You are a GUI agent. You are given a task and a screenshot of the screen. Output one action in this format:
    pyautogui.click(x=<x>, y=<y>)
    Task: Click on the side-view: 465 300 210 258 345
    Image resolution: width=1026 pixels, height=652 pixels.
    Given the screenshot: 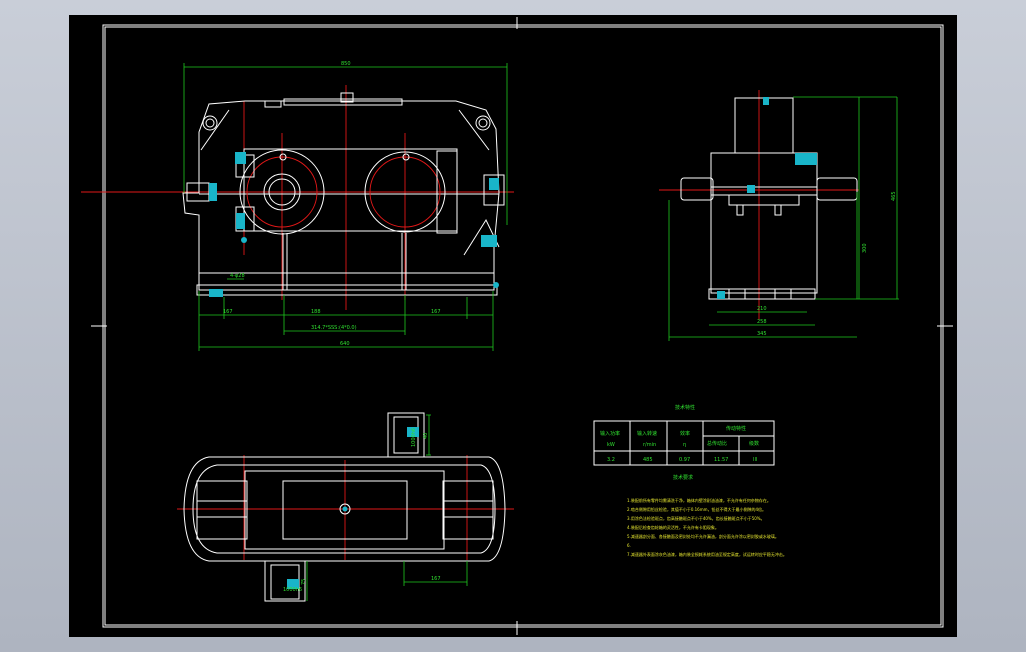 What is the action you would take?
    pyautogui.click(x=779, y=215)
    